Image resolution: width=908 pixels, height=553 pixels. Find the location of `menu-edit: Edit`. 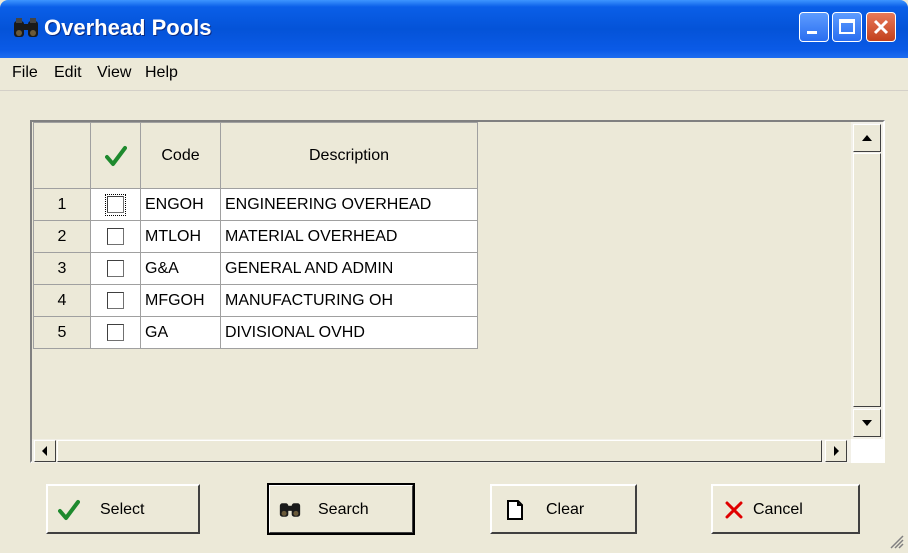

menu-edit: Edit is located at coordinates (68, 73).